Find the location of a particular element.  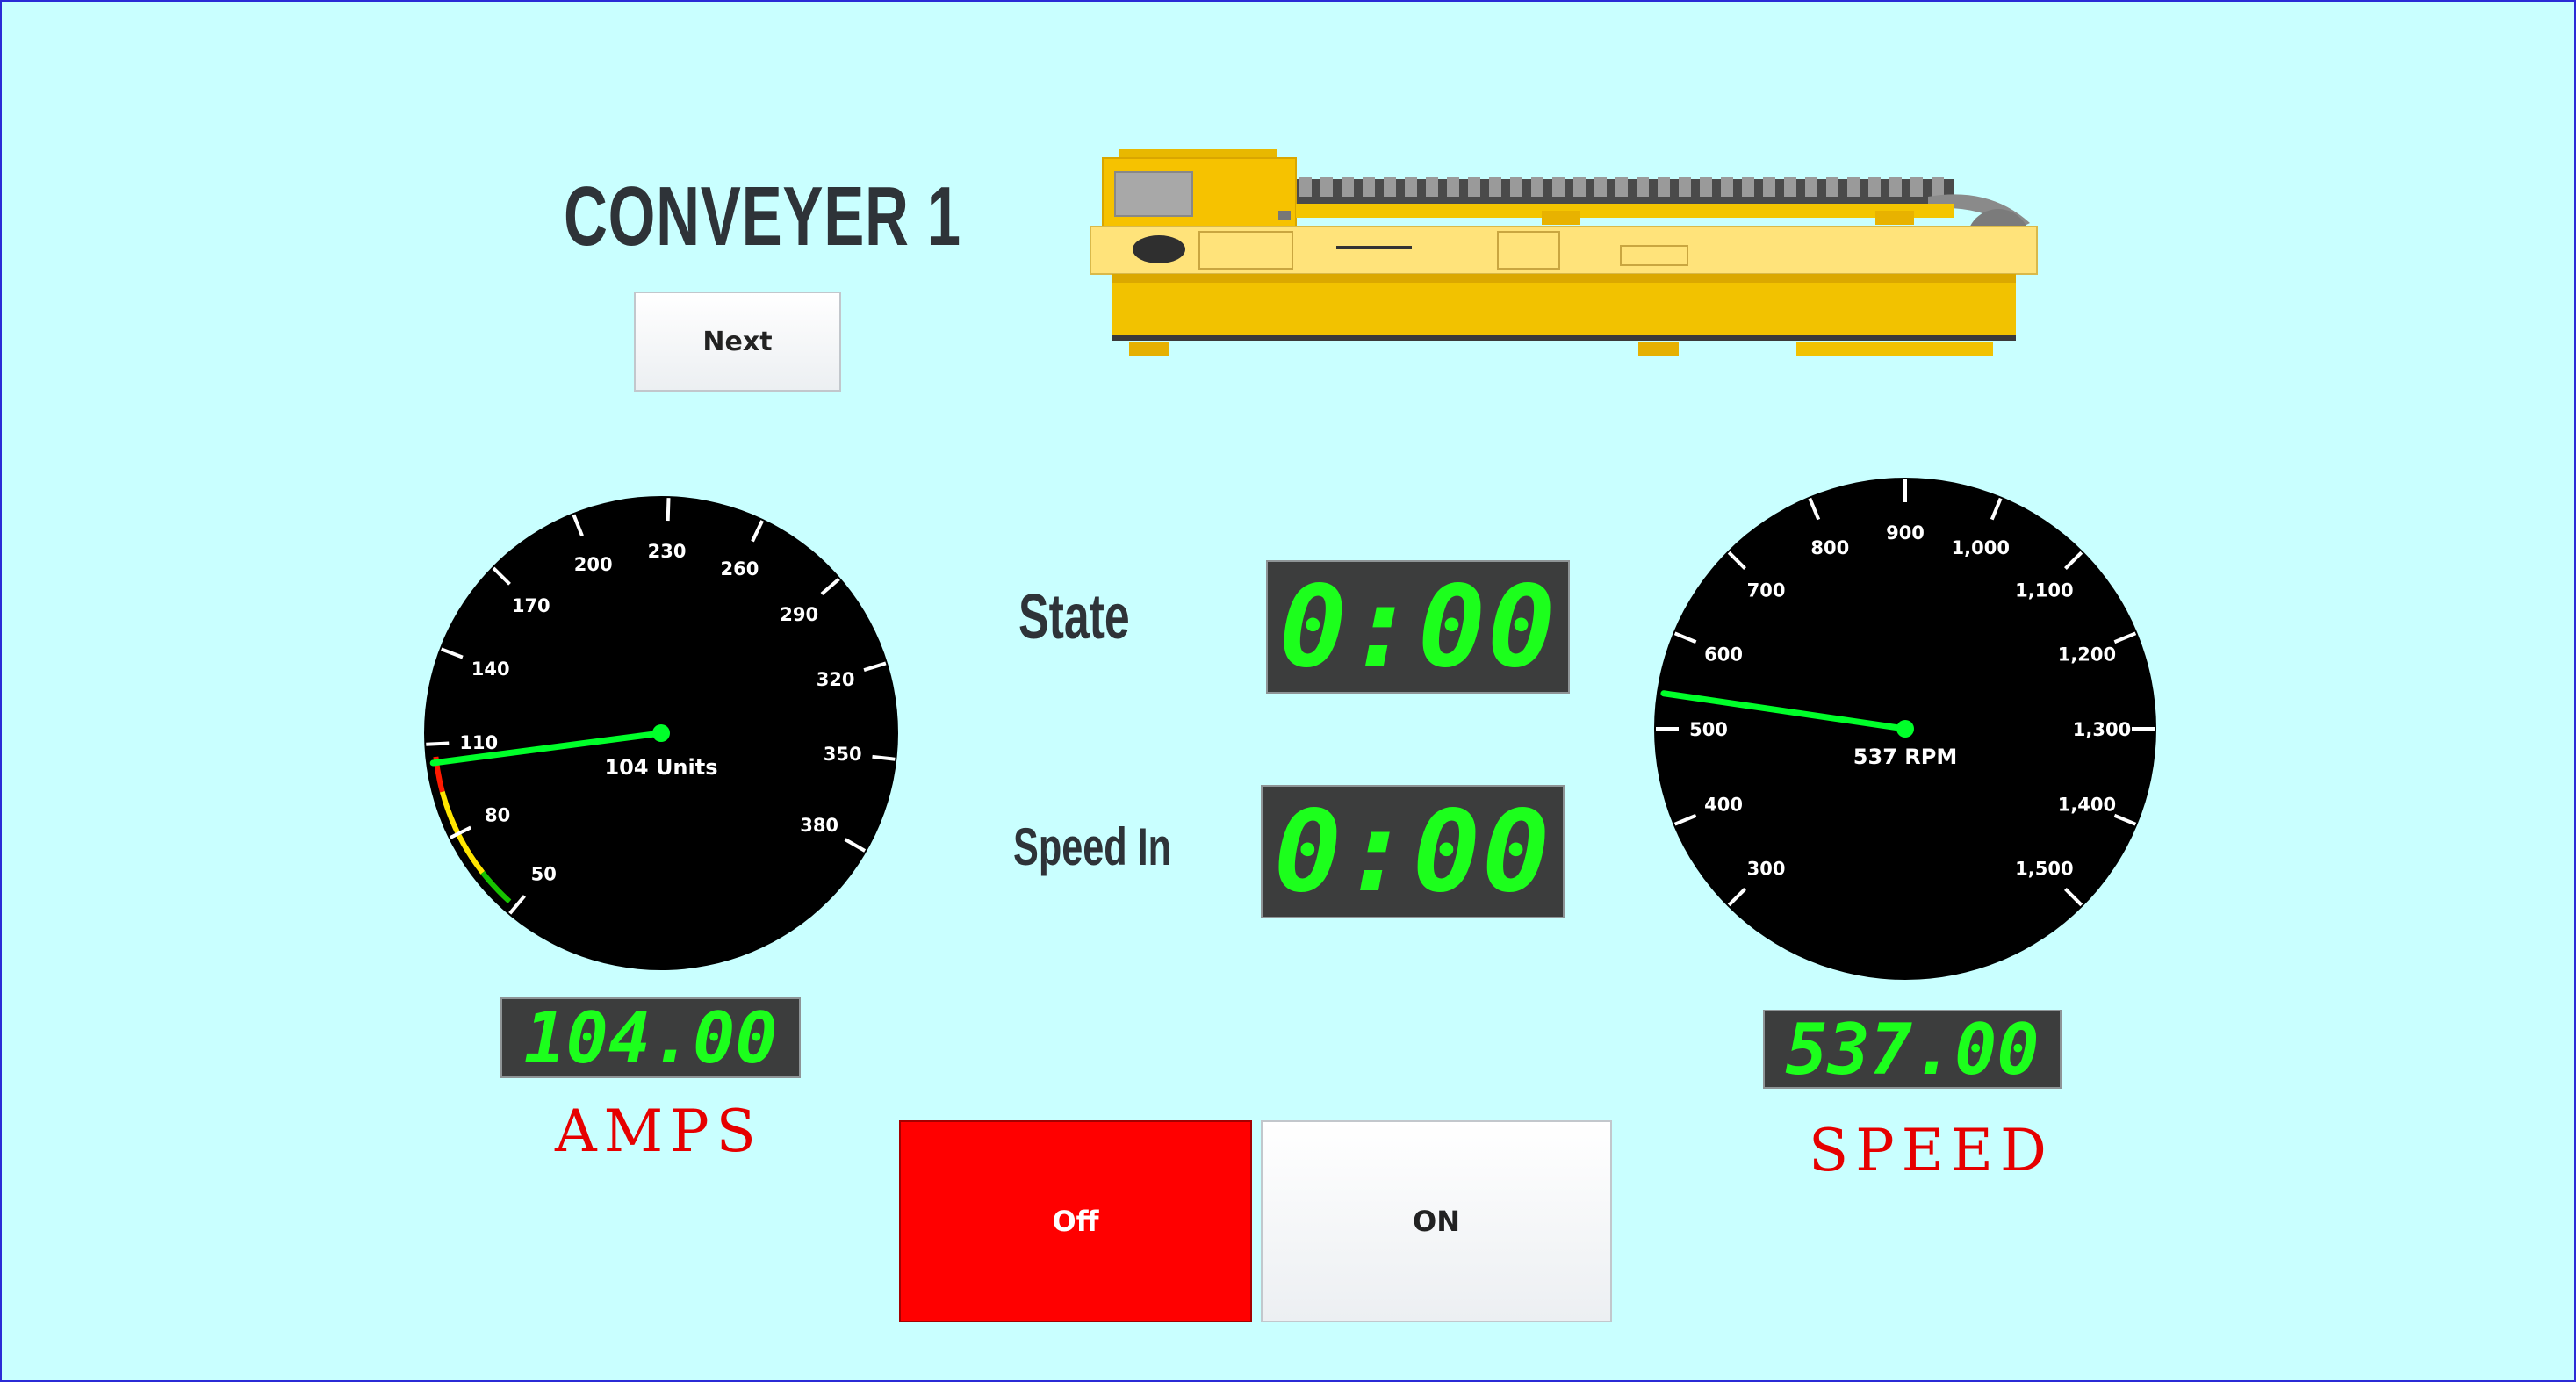

amps-gauge-tick-label: 170 is located at coordinates (531, 605).